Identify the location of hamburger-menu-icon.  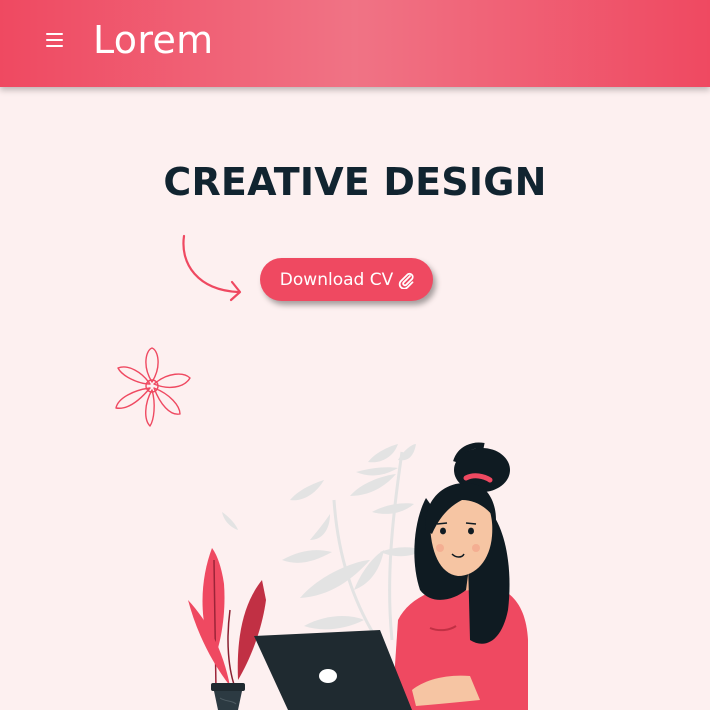
(55, 39).